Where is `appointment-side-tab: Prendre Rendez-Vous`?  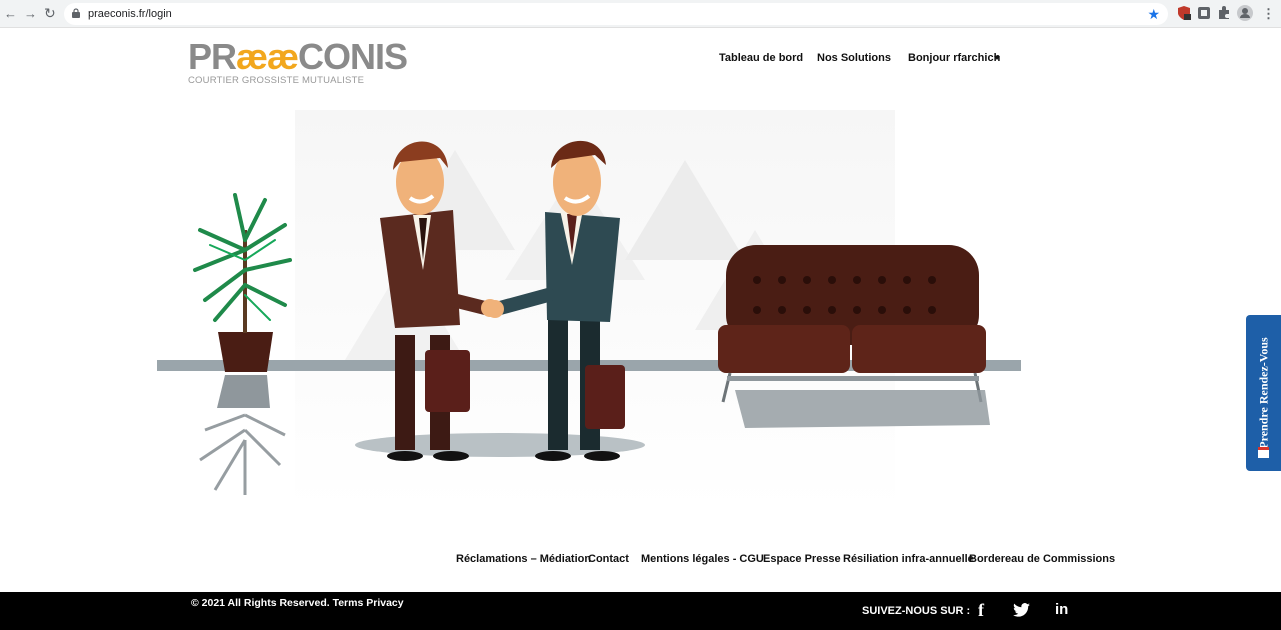
appointment-side-tab: Prendre Rendez-Vous is located at coordinates (1263, 393).